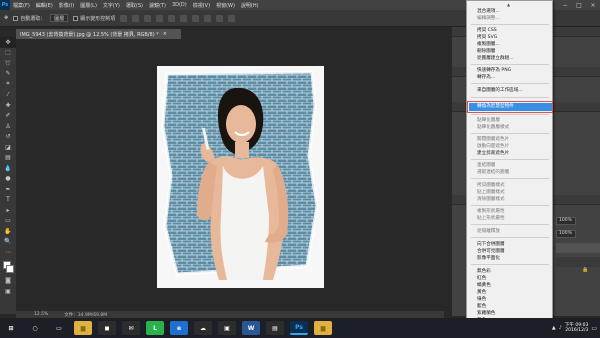 The height and width of the screenshot is (338, 600). What do you see at coordinates (250, 5) in the screenshot?
I see `menu-help: 說明(H)` at bounding box center [250, 5].